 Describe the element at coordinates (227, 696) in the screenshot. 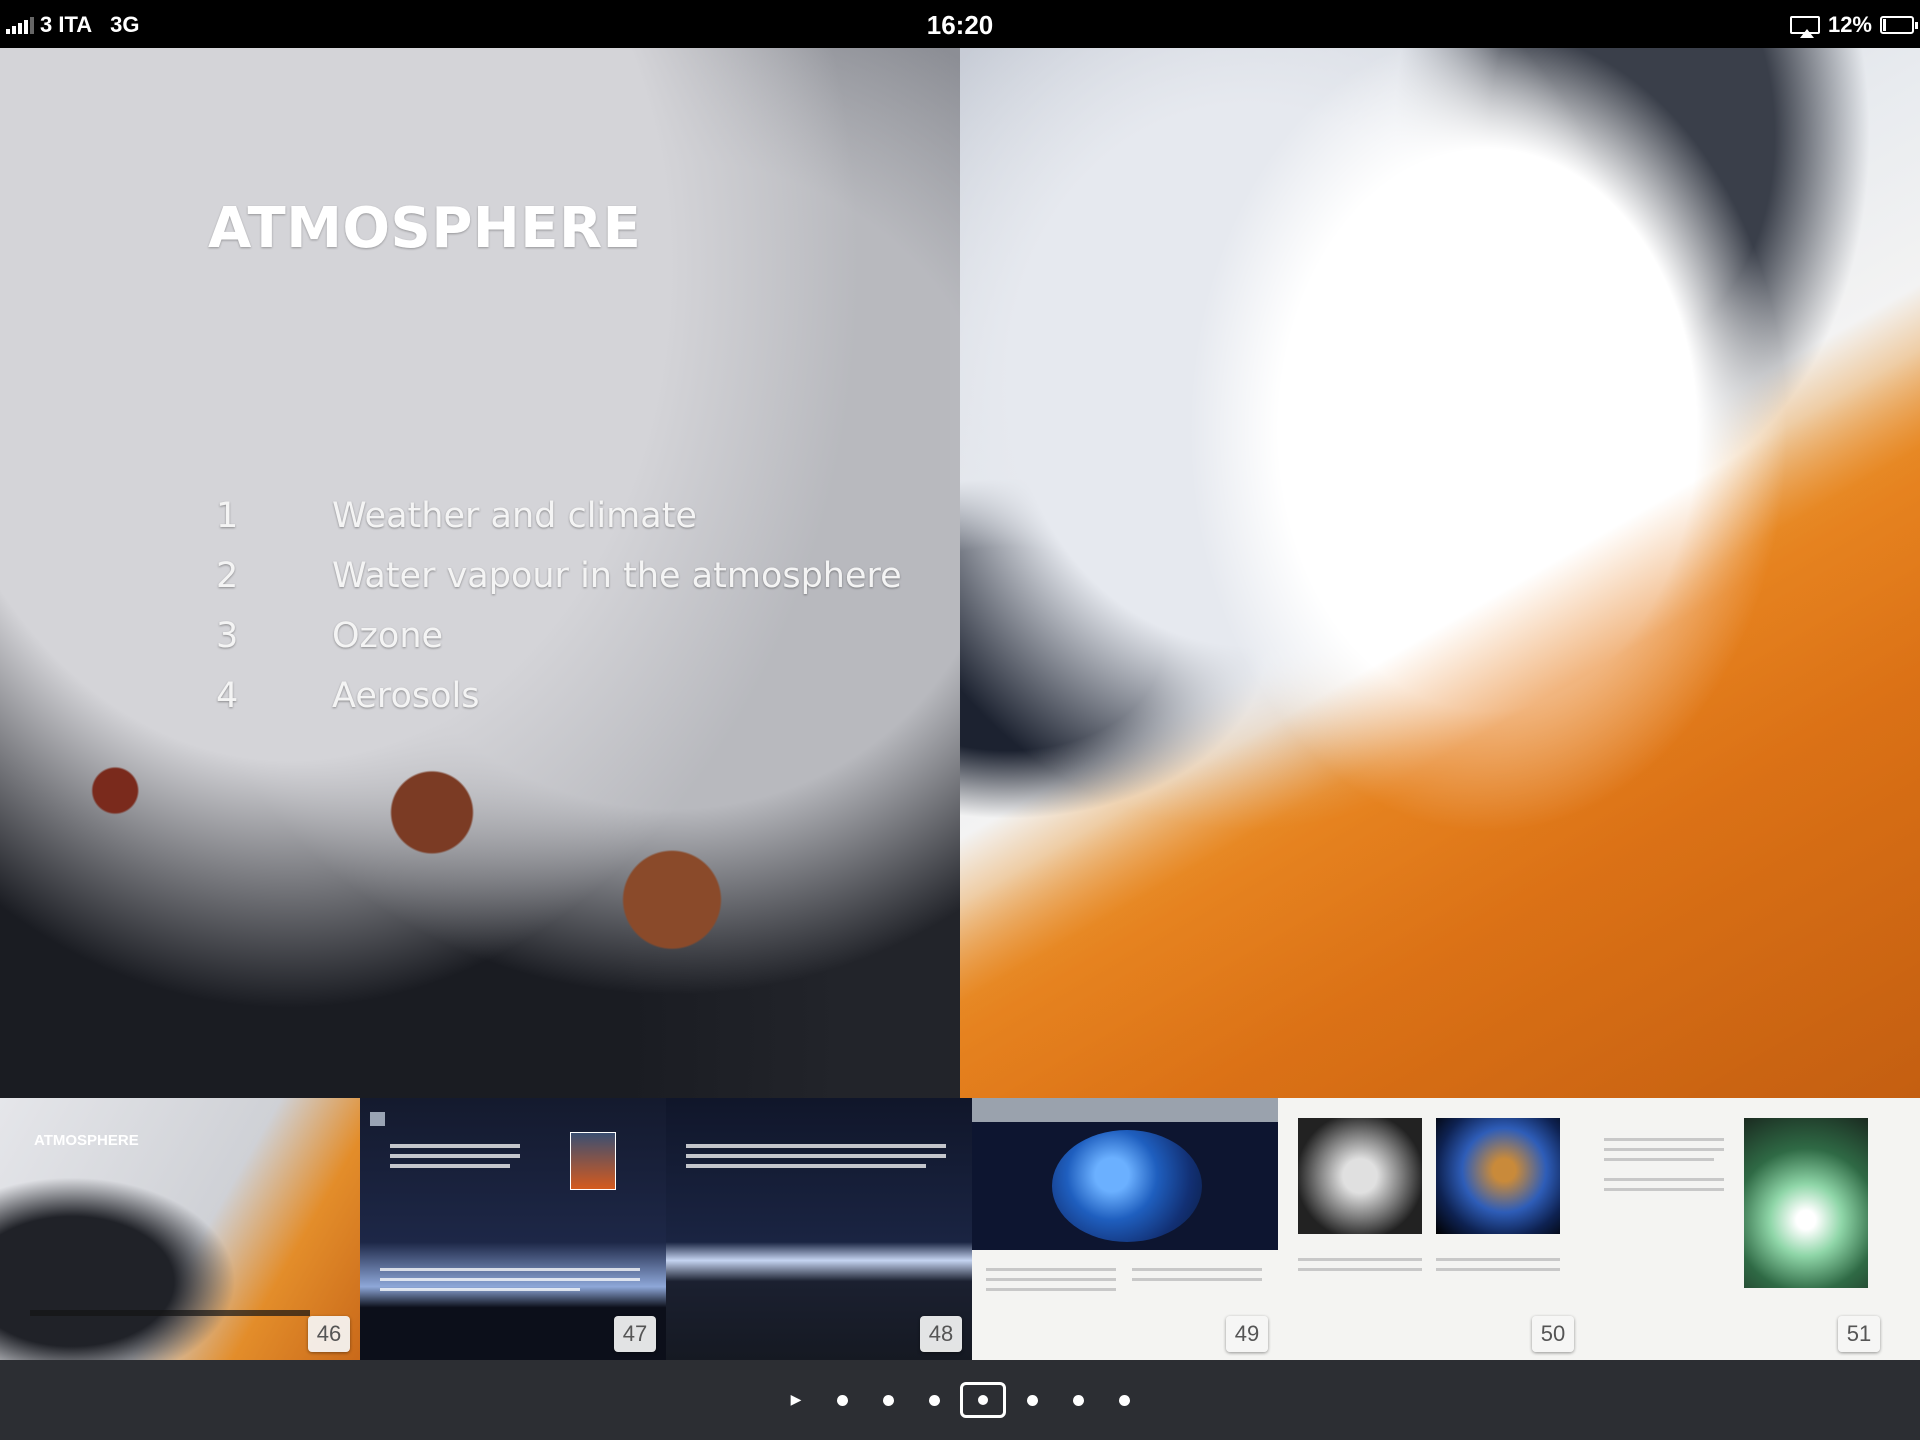

I see `toc-item-number: 4` at that location.